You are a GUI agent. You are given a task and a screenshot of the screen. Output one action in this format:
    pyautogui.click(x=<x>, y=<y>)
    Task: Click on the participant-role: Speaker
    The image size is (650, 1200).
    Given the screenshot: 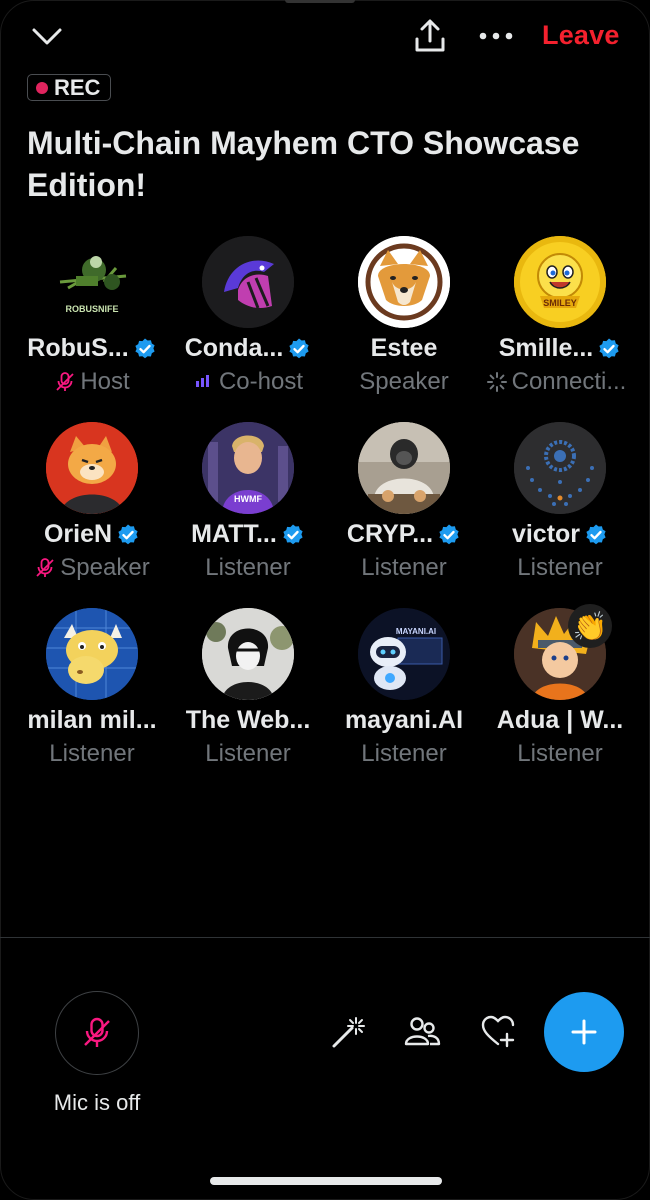 What is the action you would take?
    pyautogui.click(x=404, y=381)
    